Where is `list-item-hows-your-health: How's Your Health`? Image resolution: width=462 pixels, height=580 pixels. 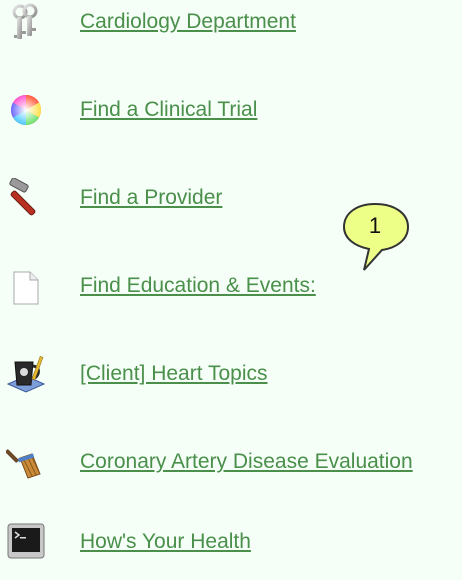 list-item-hows-your-health: How's Your Health is located at coordinates (231, 550).